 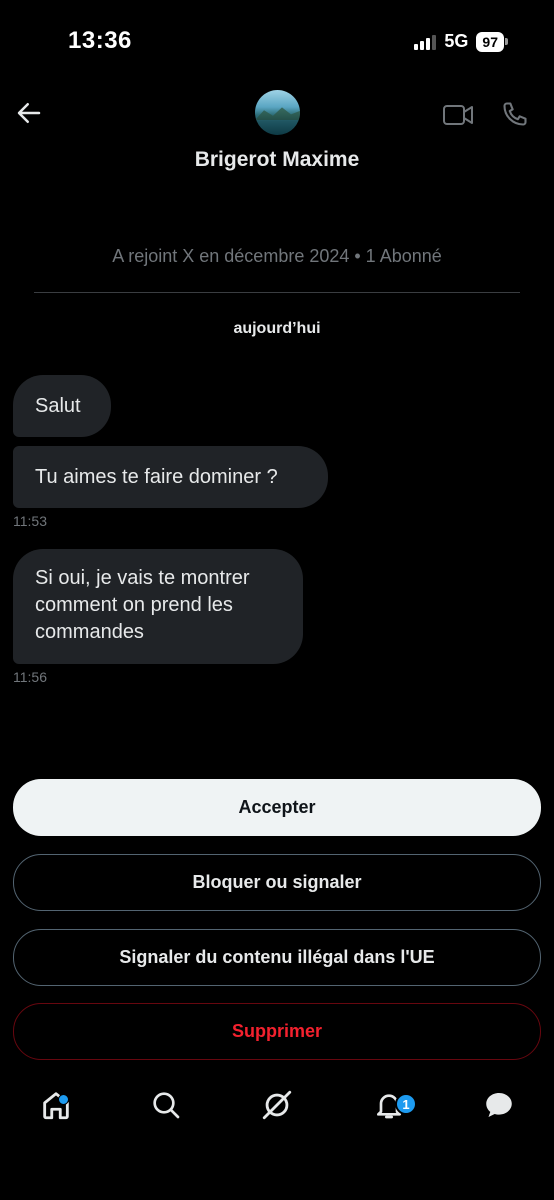 What do you see at coordinates (277, 1105) in the screenshot?
I see `grok-icon` at bounding box center [277, 1105].